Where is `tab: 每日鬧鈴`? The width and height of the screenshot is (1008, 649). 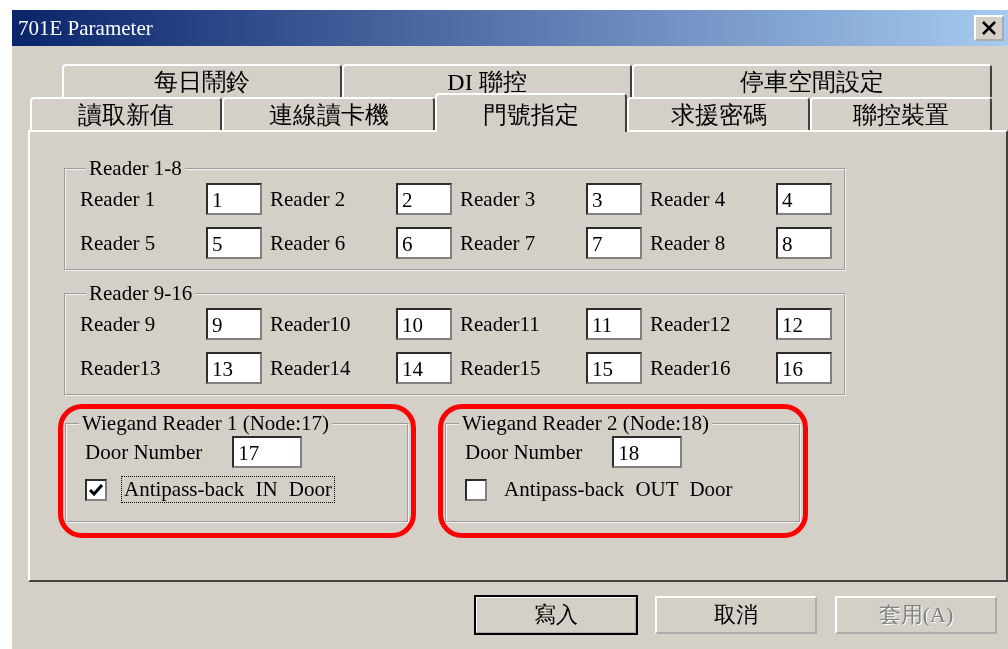 tab: 每日鬧鈴 is located at coordinates (202, 80).